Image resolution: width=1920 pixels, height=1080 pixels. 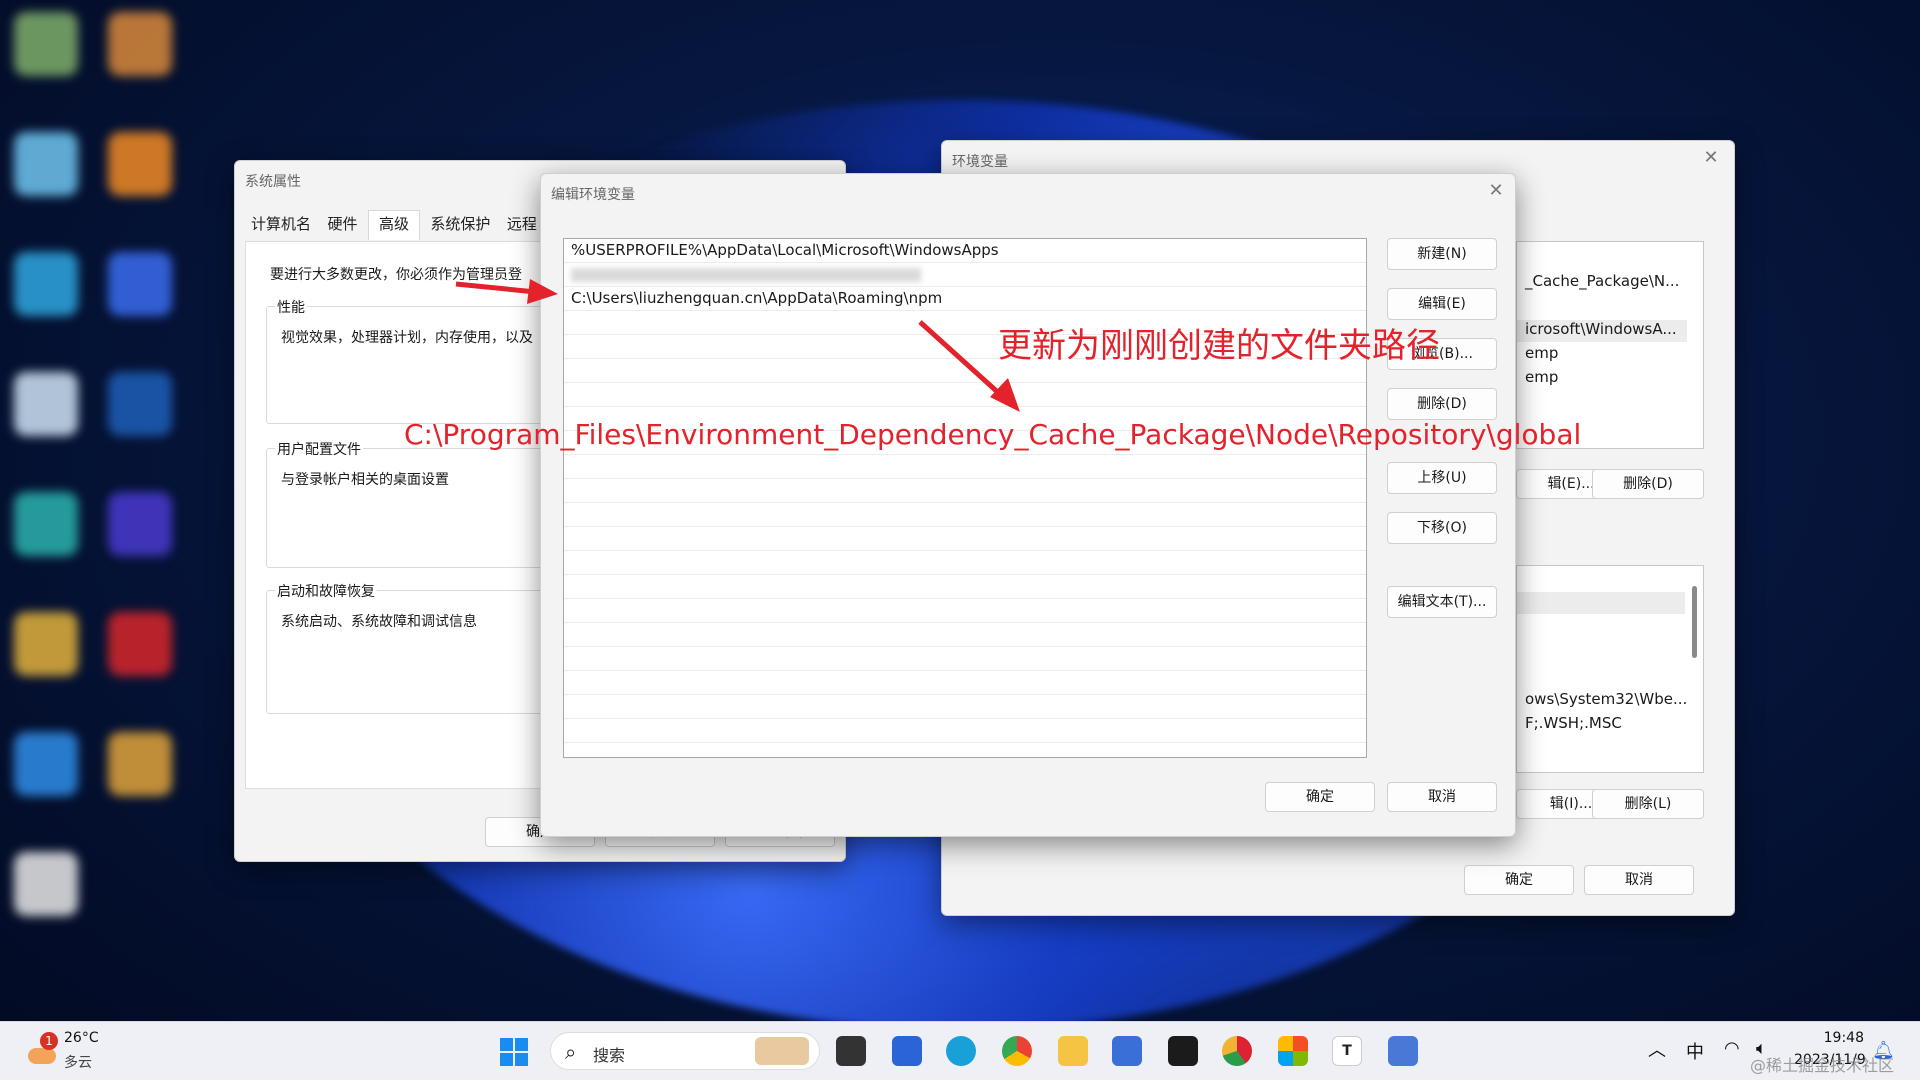 I want to click on wifi-icon: ◠, so click(x=1732, y=1048).